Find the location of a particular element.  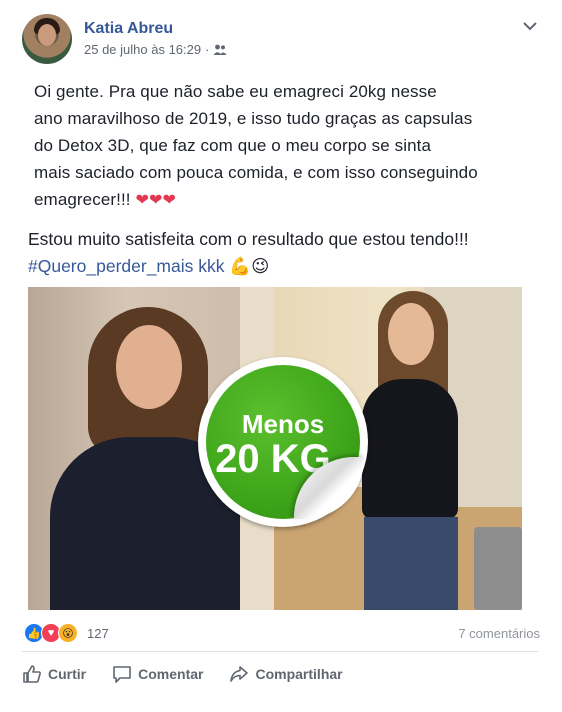

like-button: Curtir is located at coordinates (54, 674).